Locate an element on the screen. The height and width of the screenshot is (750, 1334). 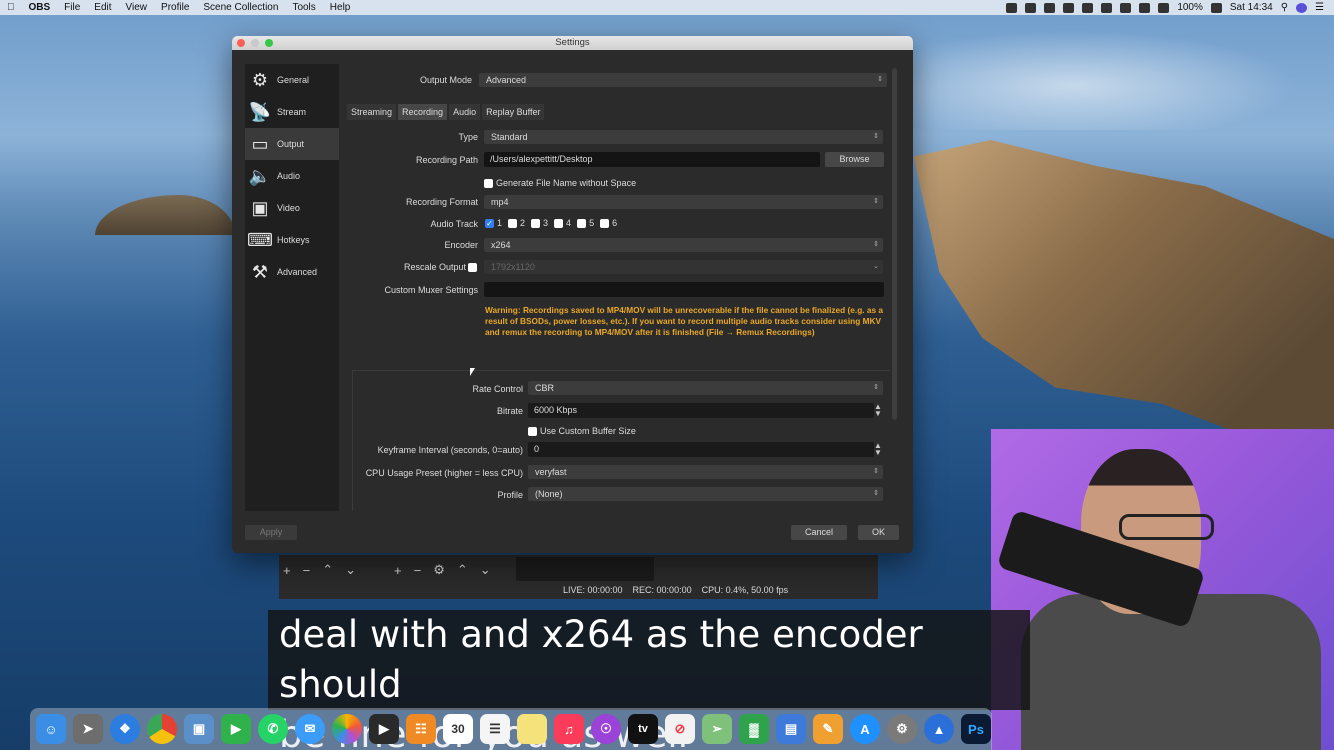
content-scrollbar is located at coordinates (894, 244).